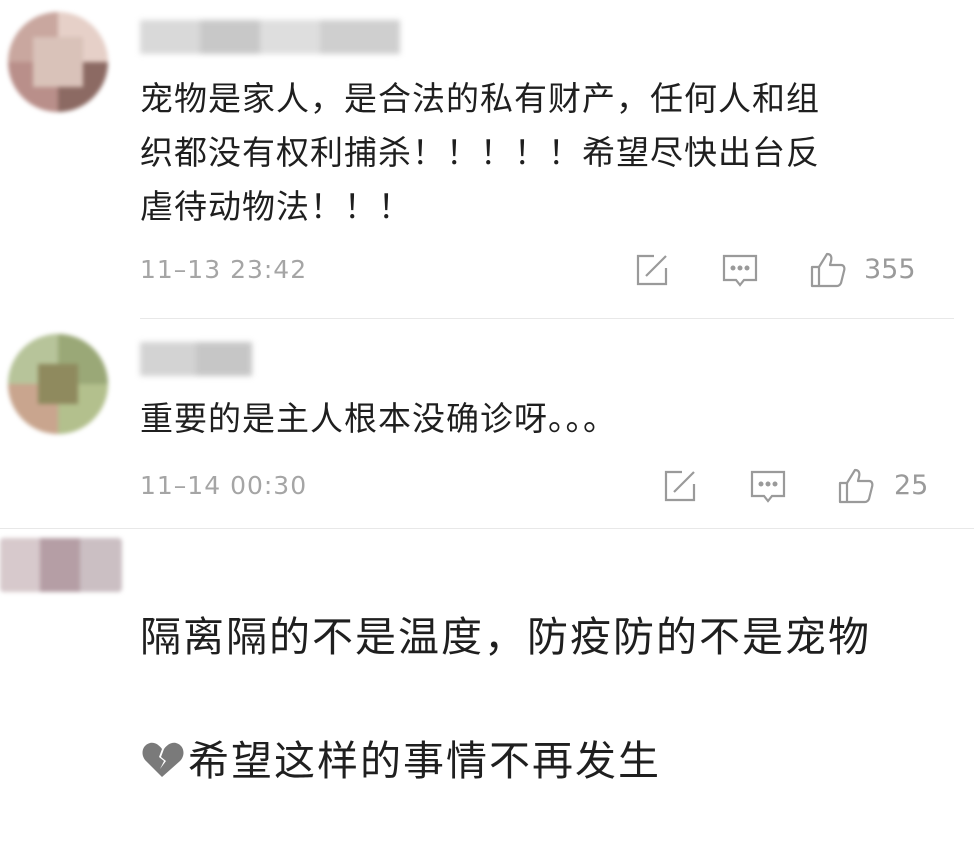 The width and height of the screenshot is (974, 854). What do you see at coordinates (890, 269) in the screenshot?
I see `like-count: 355` at bounding box center [890, 269].